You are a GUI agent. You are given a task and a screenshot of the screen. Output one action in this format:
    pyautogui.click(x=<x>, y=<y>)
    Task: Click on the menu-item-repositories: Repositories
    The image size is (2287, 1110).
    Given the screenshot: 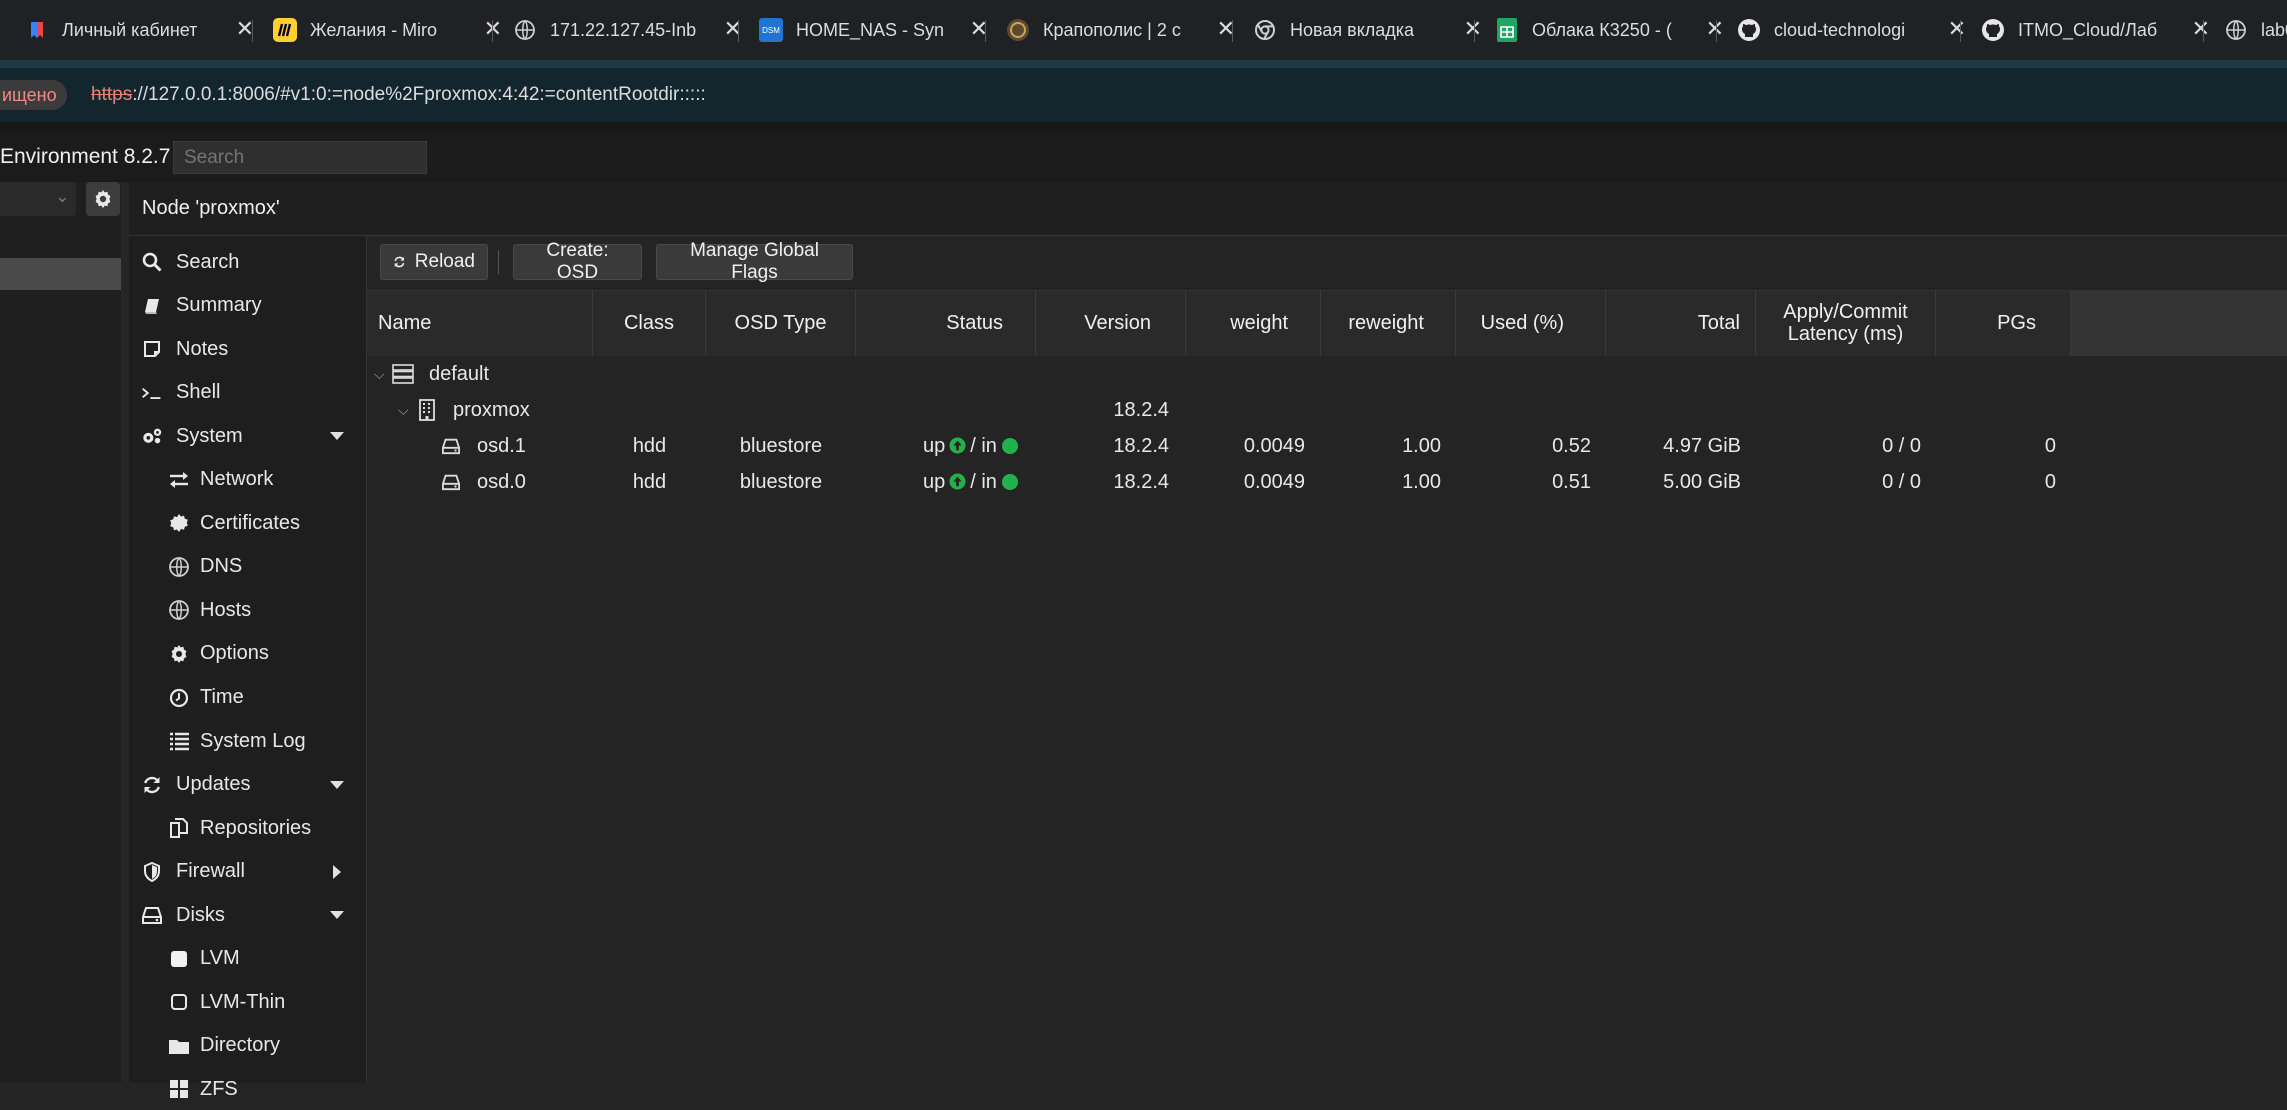 What is the action you would take?
    pyautogui.click(x=247, y=828)
    